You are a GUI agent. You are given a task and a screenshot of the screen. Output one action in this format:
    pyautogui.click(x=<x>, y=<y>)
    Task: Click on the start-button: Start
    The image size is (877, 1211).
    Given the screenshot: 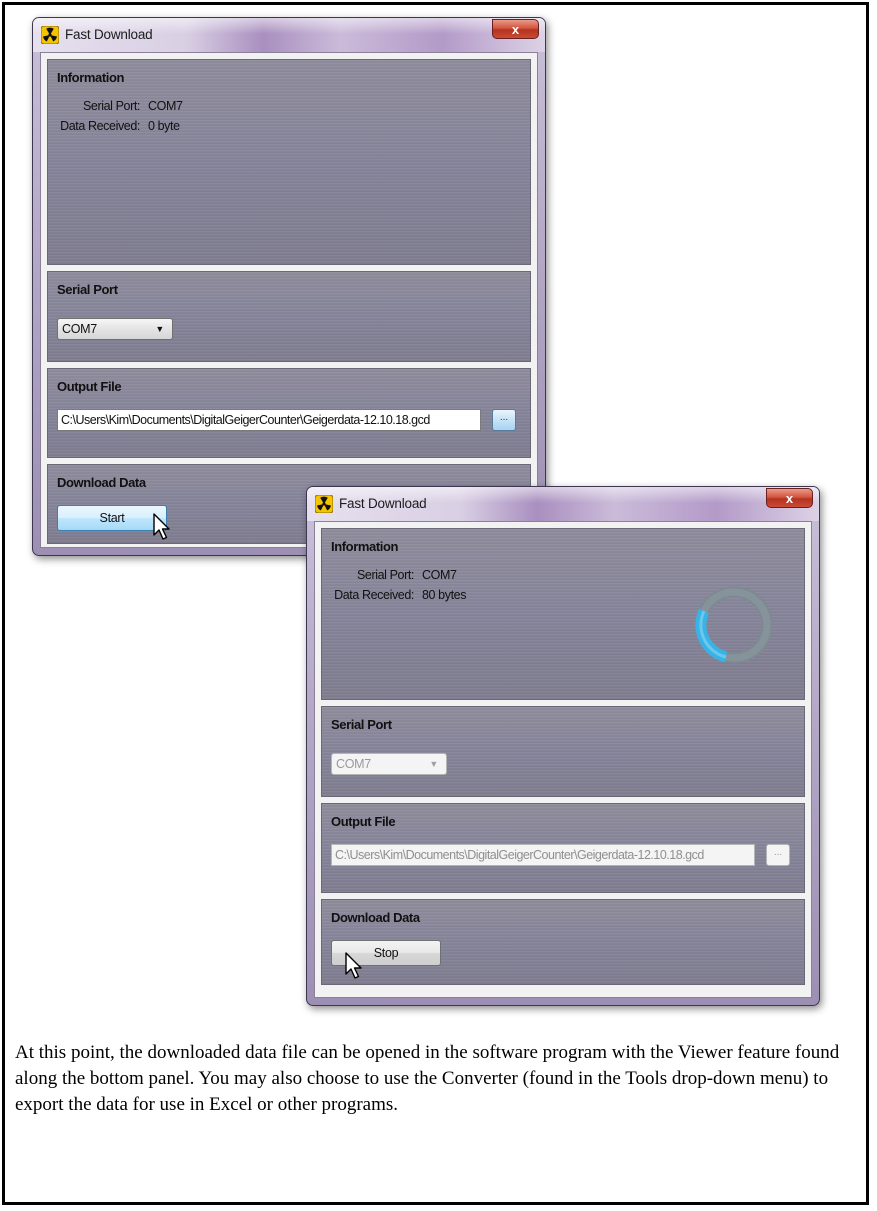 What is the action you would take?
    pyautogui.click(x=112, y=518)
    